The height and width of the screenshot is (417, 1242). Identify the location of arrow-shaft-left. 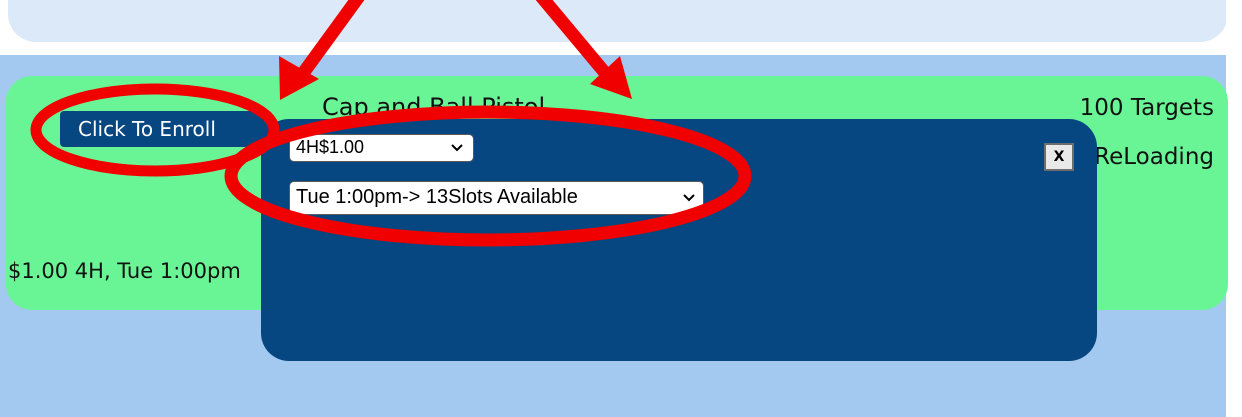
(331, 39).